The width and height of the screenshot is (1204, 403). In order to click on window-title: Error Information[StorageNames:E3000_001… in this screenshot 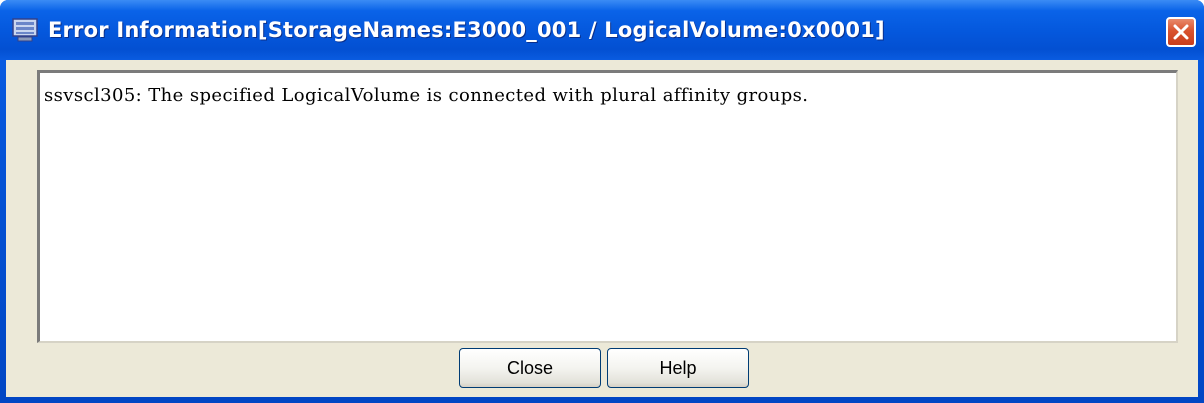, I will do `click(466, 30)`.